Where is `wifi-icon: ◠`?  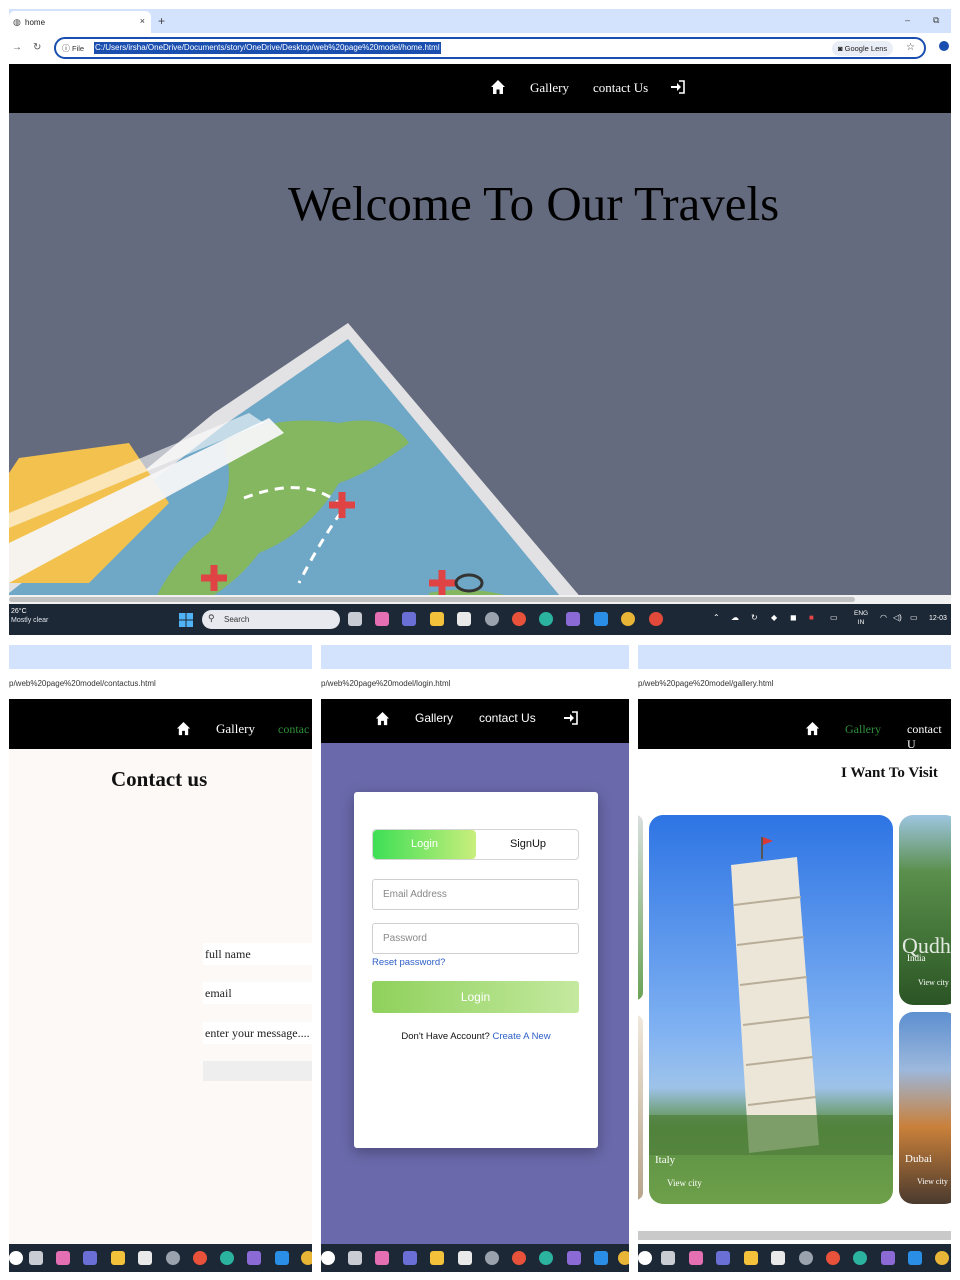
wifi-icon: ◠ is located at coordinates (883, 617).